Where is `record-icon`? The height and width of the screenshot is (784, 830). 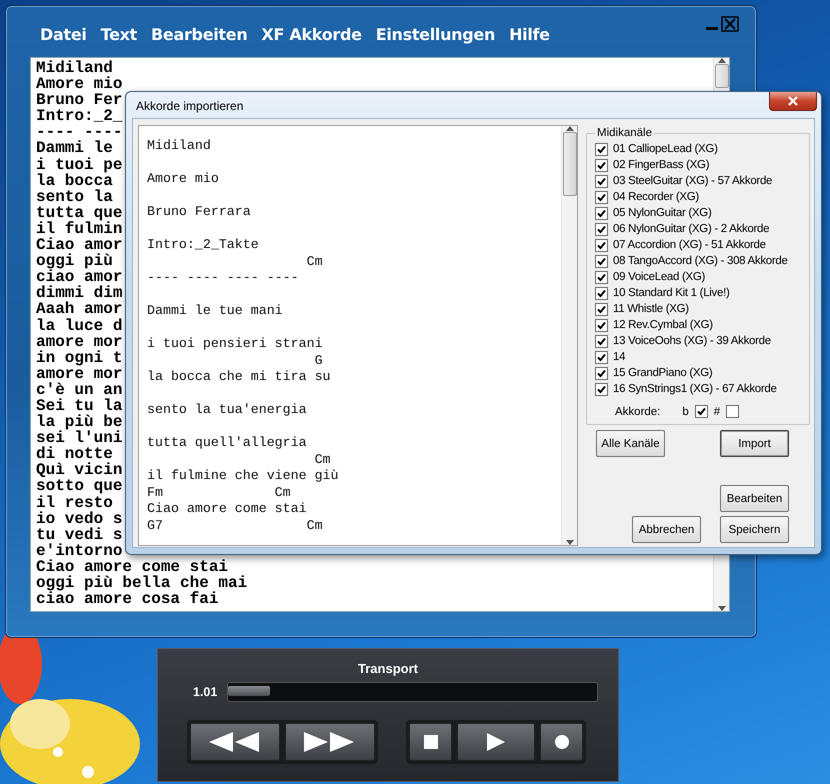
record-icon is located at coordinates (561, 742).